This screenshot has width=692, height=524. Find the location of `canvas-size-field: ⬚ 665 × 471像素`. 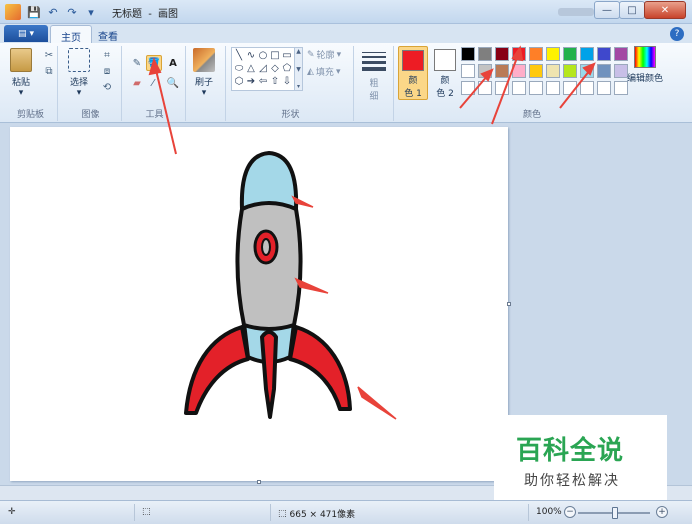

canvas-size-field: ⬚ 665 × 471像素 is located at coordinates (317, 514).